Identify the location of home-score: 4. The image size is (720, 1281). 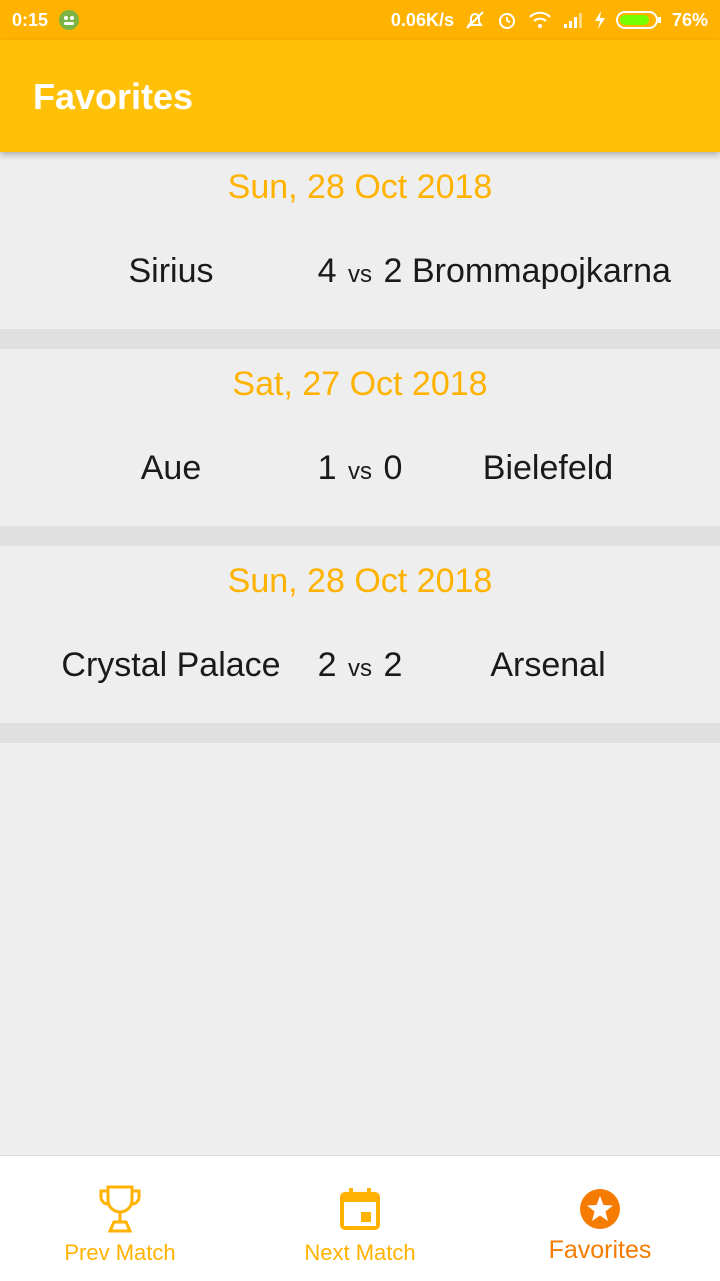
(327, 271).